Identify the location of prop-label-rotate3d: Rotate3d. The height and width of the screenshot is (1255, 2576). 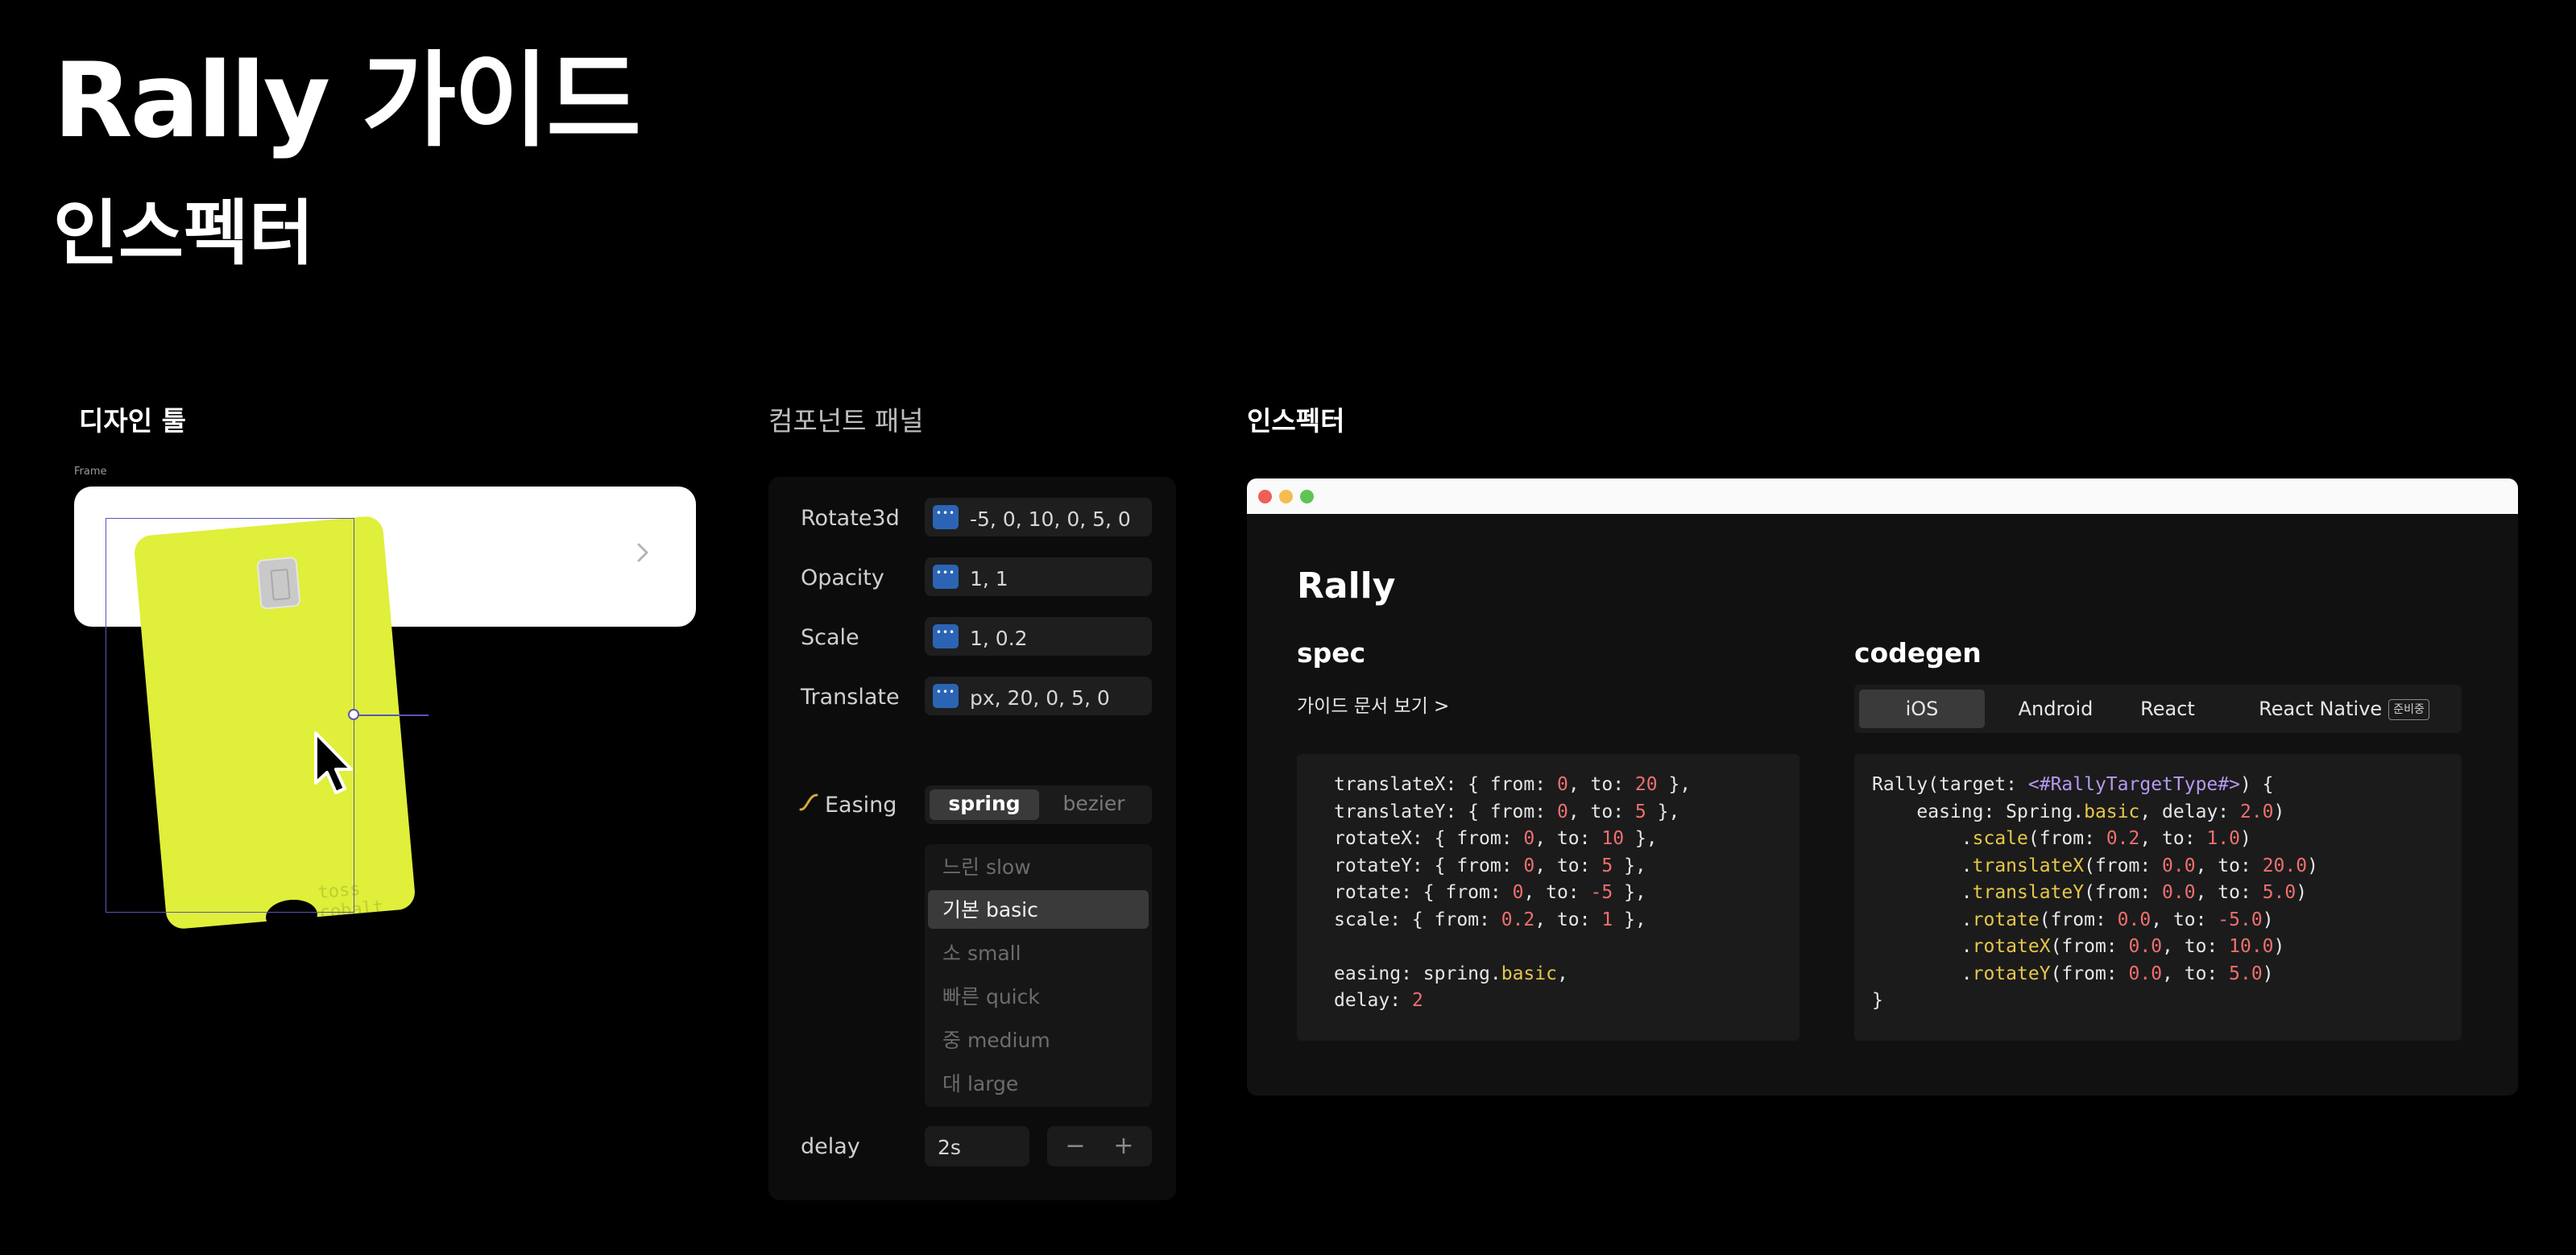
(850, 518).